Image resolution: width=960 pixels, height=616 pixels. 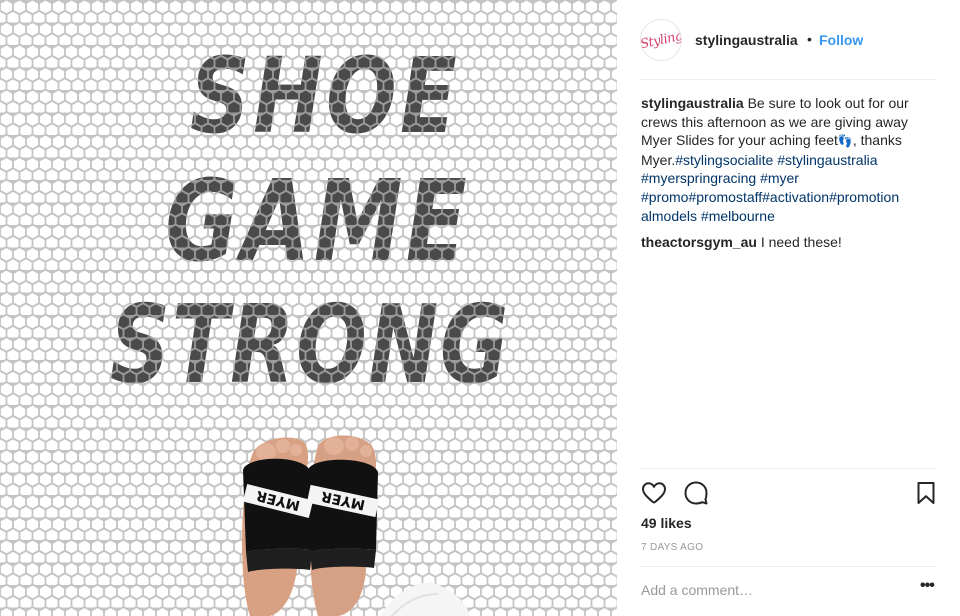 I want to click on comment-item: theactorsgym_au I need these!, so click(x=791, y=242).